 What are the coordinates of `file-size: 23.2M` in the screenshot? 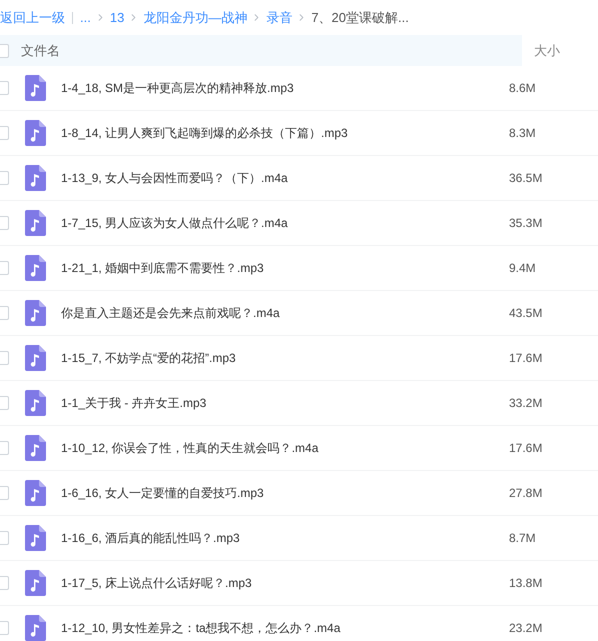 It's located at (525, 628).